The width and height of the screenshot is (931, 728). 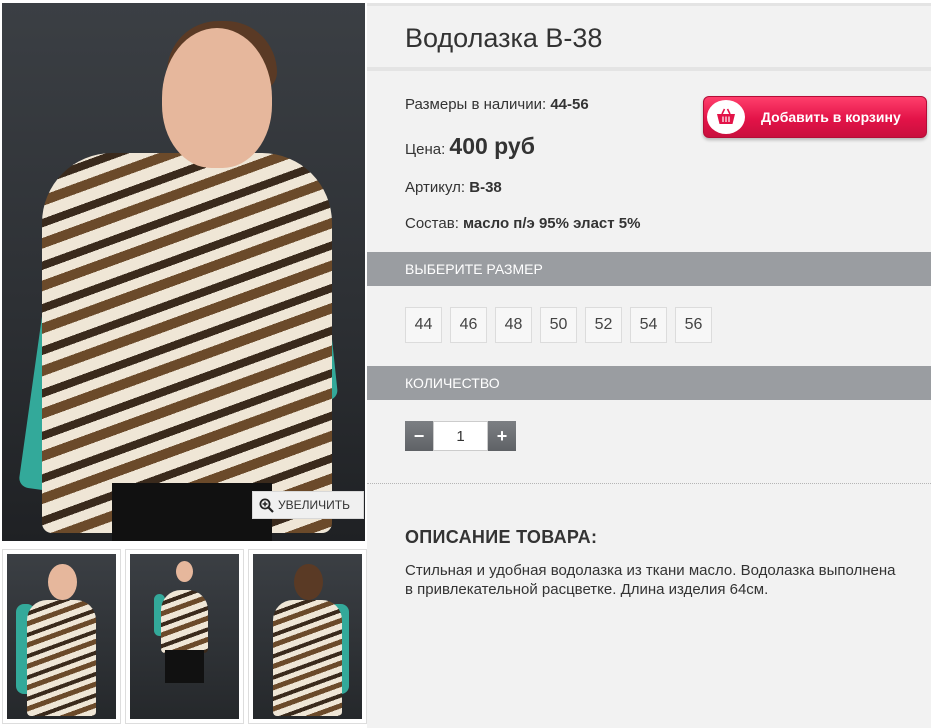 I want to click on size-section-header: ВЫБЕРИТЕ РАЗМЕР, so click(x=649, y=269).